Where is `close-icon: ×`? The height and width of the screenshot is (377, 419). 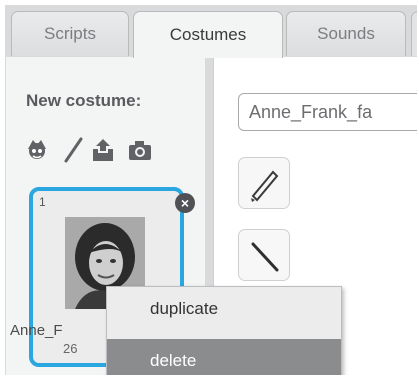
close-icon: × is located at coordinates (185, 203).